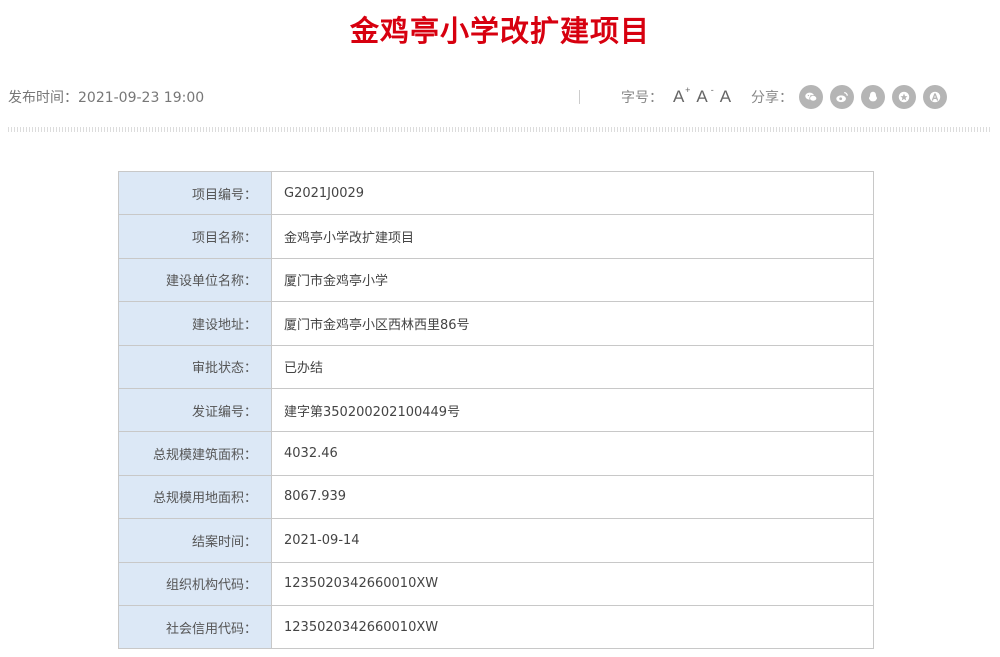 The image size is (1000, 657). I want to click on table-row: 项目名称： 金鸡亭小学改扩建项目, so click(496, 236).